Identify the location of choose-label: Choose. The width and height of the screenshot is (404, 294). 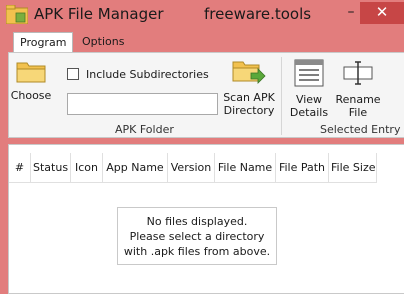
(31, 95).